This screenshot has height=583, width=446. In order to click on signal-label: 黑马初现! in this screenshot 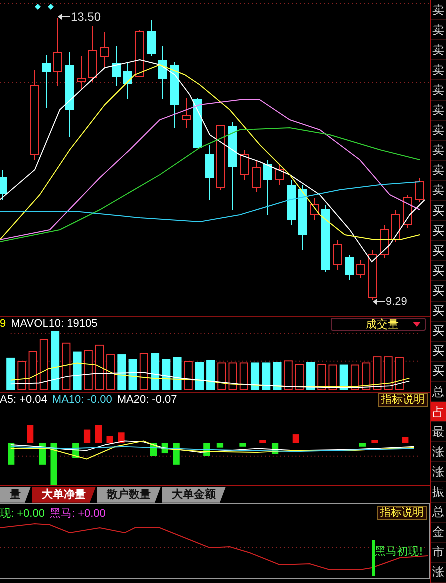, I will do `click(399, 551)`.